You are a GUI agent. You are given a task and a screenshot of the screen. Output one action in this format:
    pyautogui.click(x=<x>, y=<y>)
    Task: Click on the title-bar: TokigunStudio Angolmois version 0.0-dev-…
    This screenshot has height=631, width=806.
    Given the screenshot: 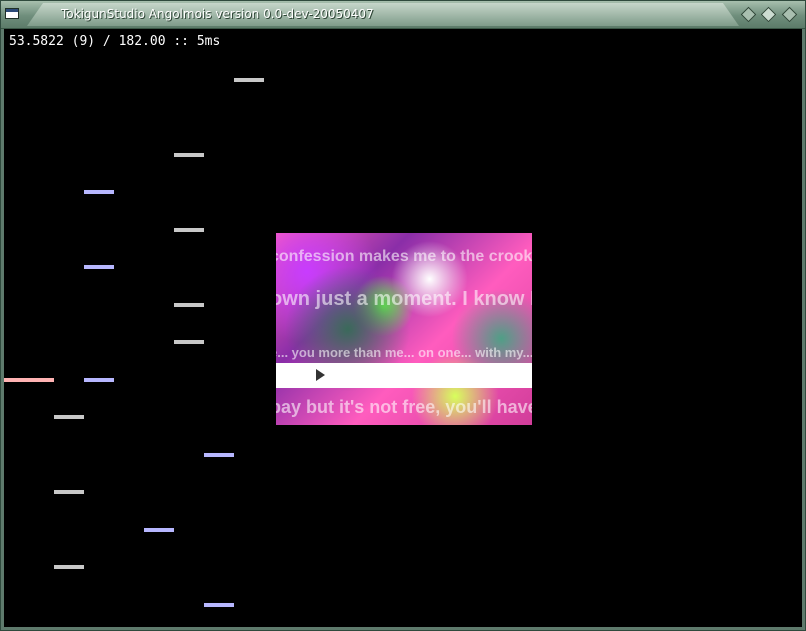 What is the action you would take?
    pyautogui.click(x=403, y=15)
    